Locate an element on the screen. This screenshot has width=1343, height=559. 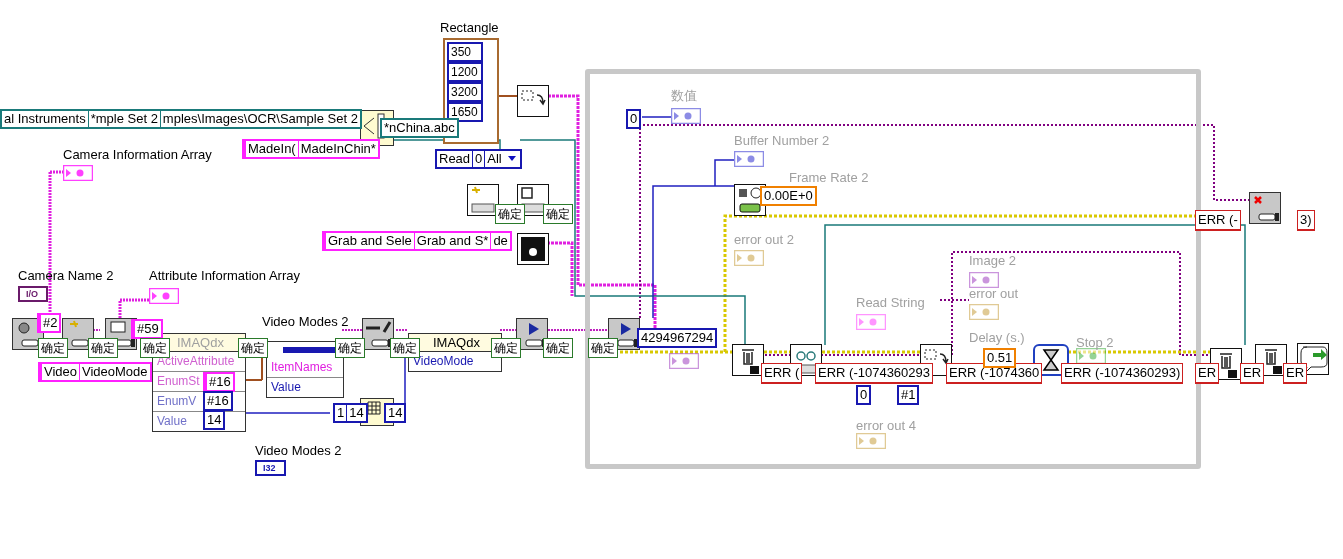
image-node-icon is located at coordinates (483, 200).